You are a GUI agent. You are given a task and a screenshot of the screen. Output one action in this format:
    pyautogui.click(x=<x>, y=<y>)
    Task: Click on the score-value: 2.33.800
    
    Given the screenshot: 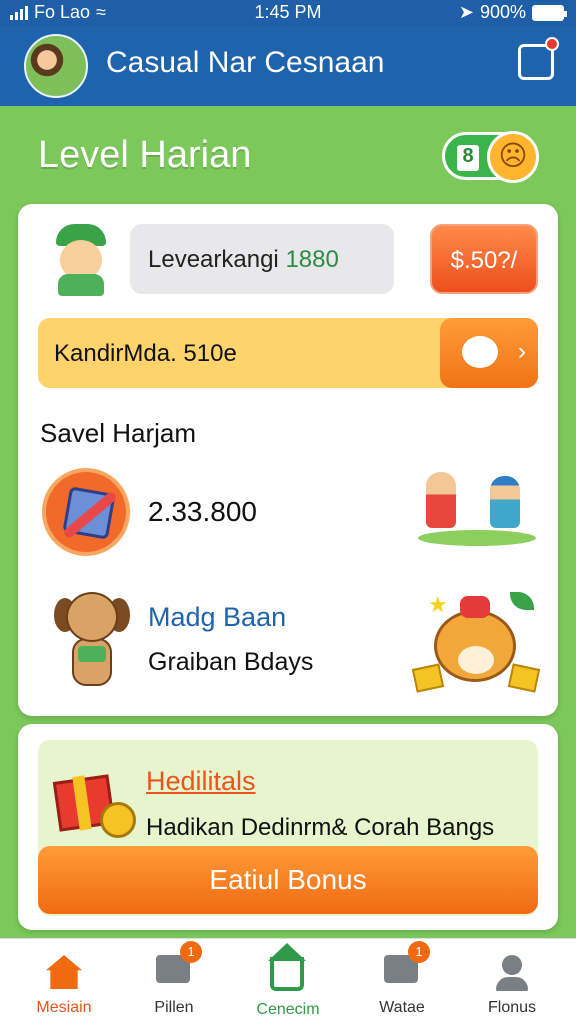 What is the action you would take?
    pyautogui.click(x=202, y=511)
    